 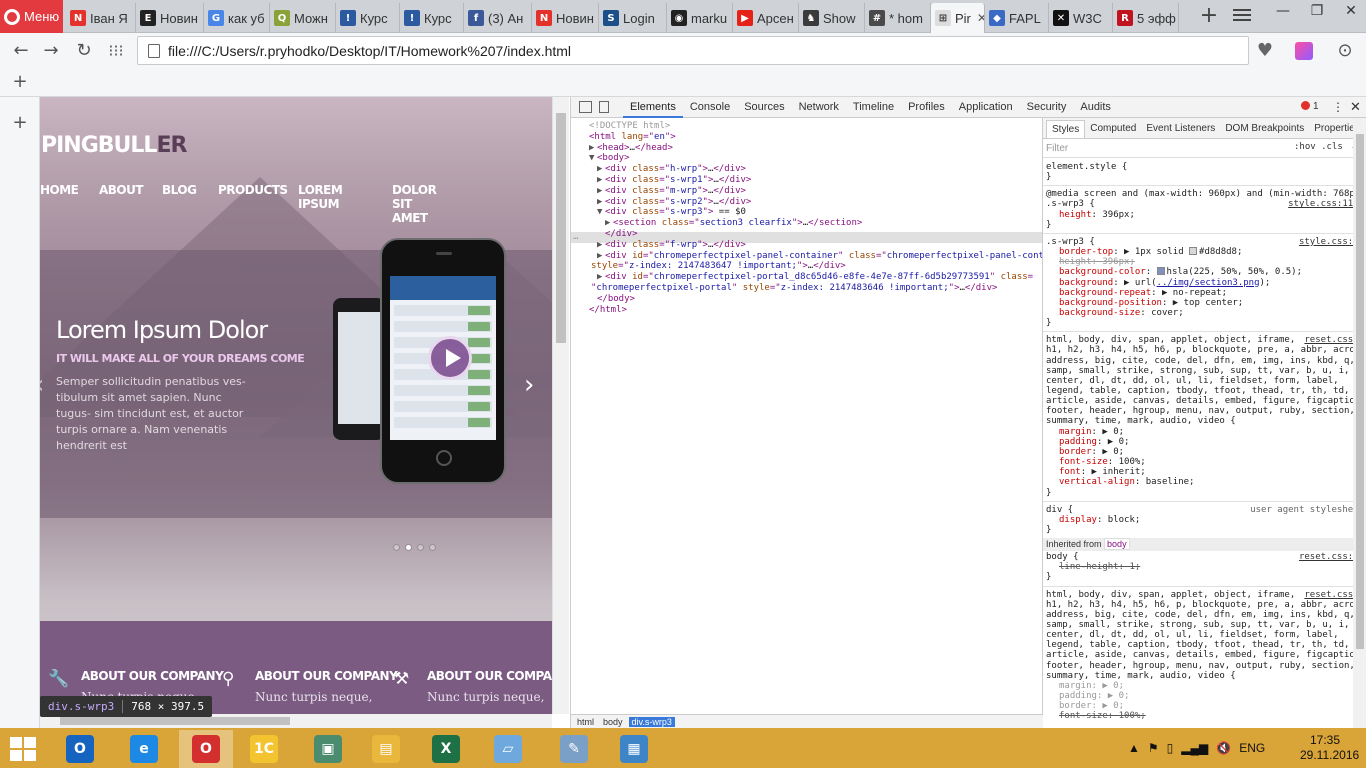 What do you see at coordinates (766, 18) in the screenshot?
I see `browser-tab: ▶ Арсен` at bounding box center [766, 18].